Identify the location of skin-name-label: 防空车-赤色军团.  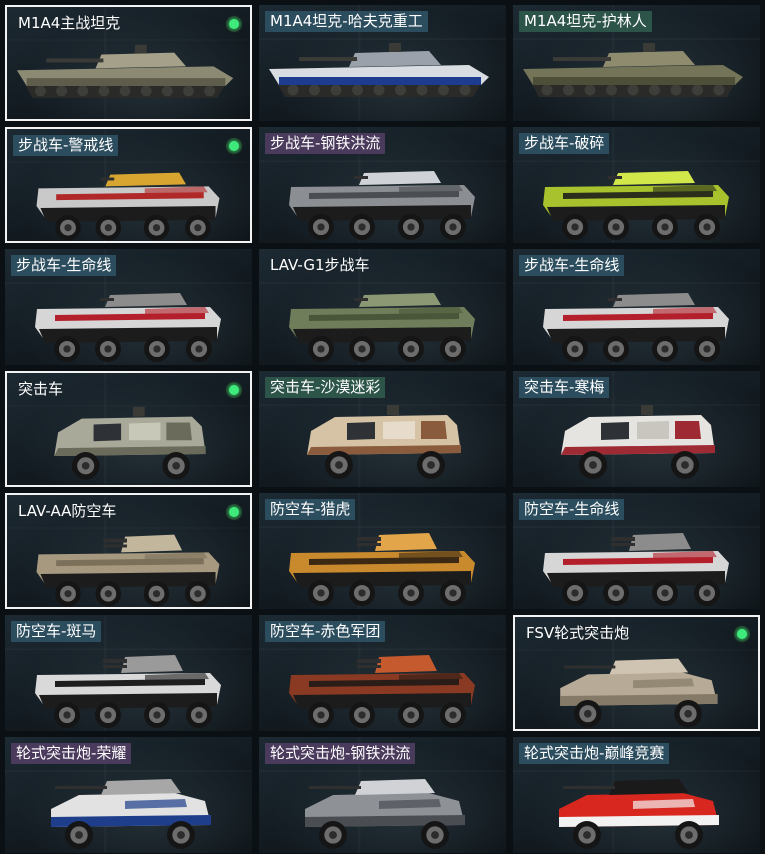
(325, 631).